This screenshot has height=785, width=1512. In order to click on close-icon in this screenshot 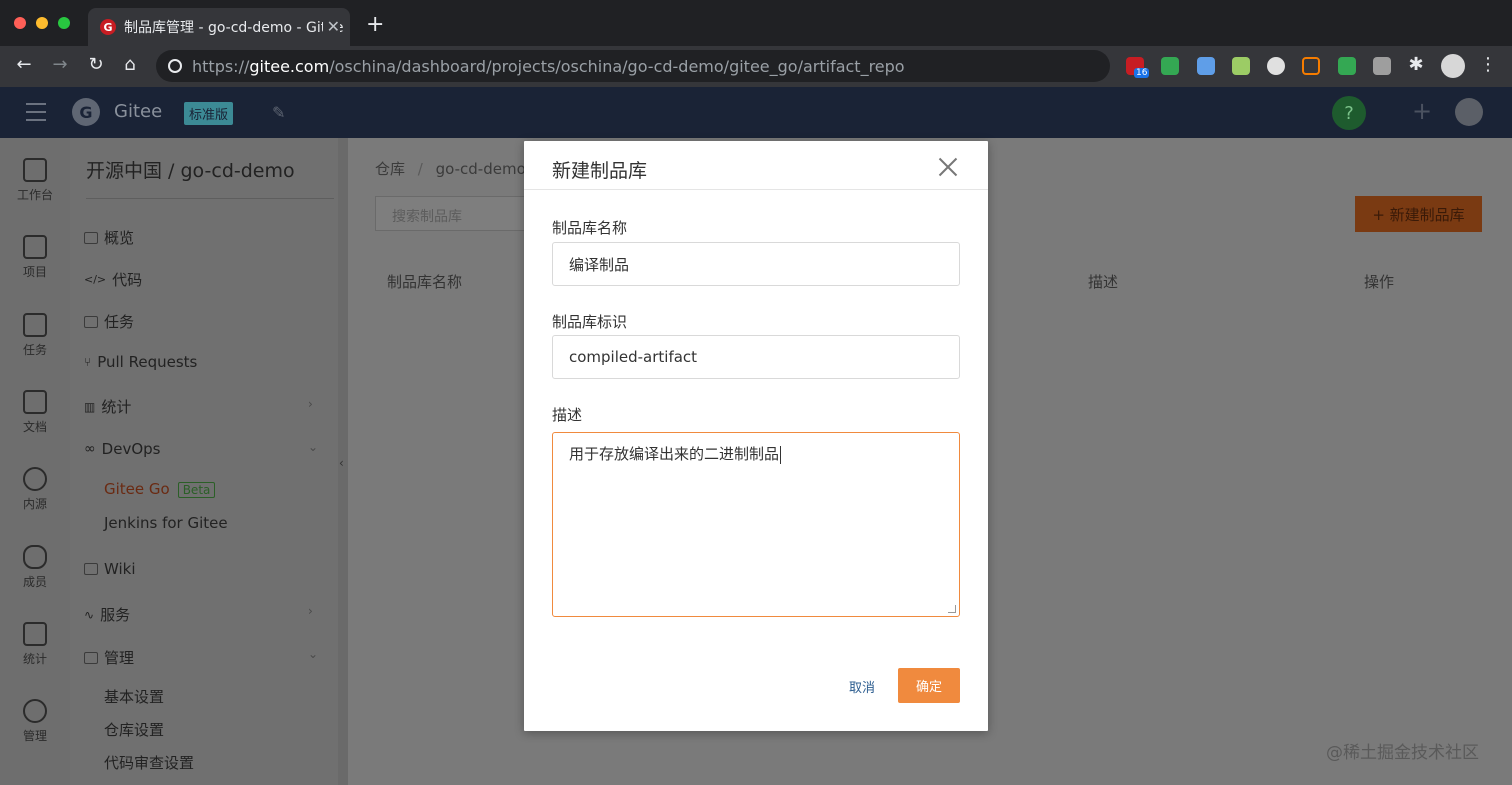, I will do `click(948, 167)`.